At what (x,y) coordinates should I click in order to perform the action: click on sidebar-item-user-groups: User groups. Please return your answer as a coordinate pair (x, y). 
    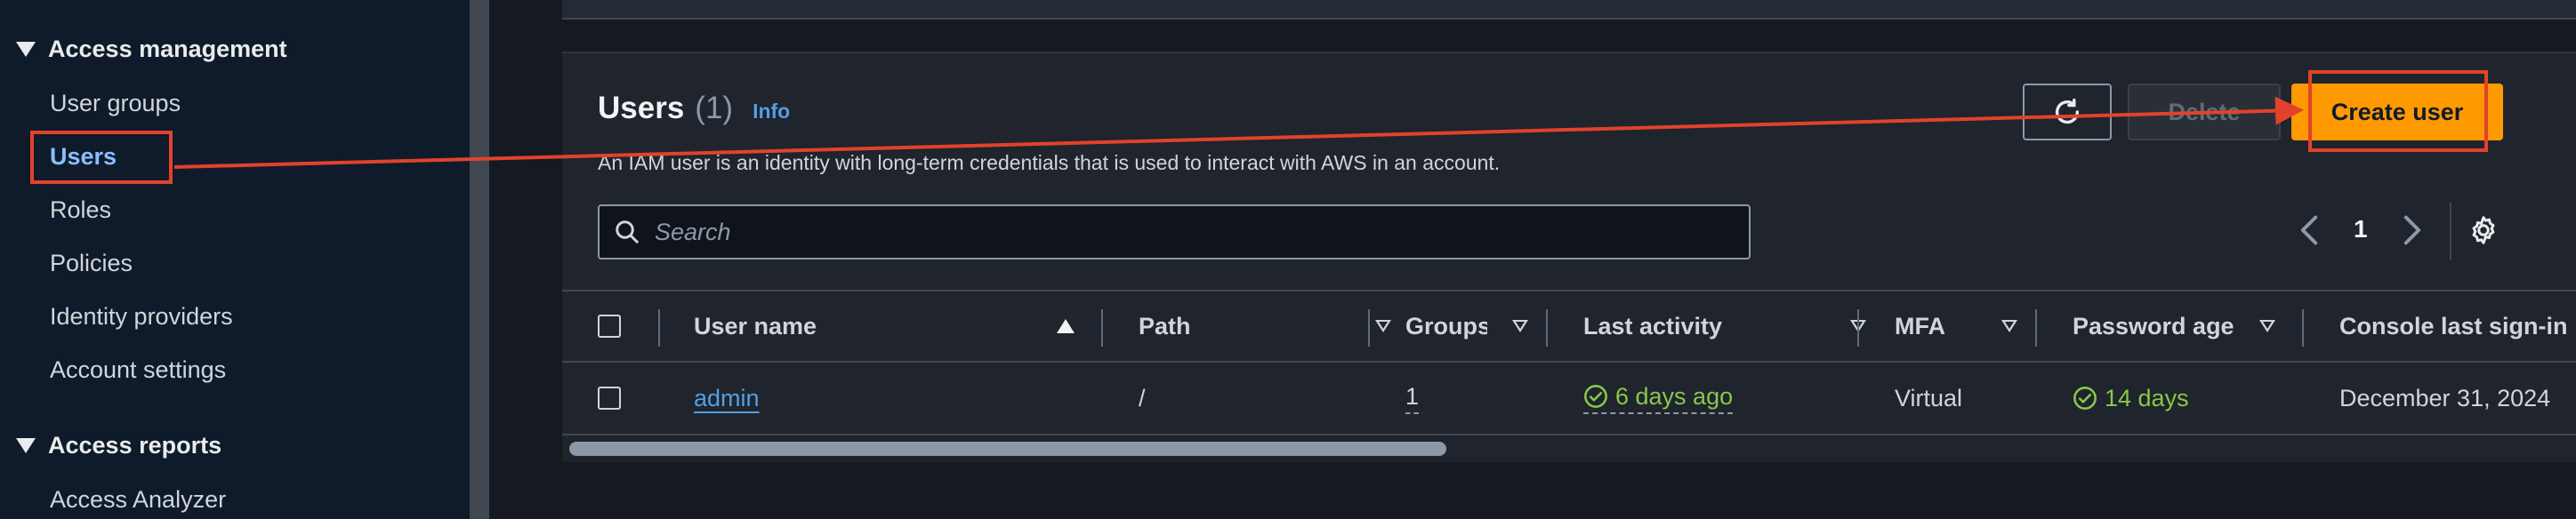
    Looking at the image, I should click on (115, 103).